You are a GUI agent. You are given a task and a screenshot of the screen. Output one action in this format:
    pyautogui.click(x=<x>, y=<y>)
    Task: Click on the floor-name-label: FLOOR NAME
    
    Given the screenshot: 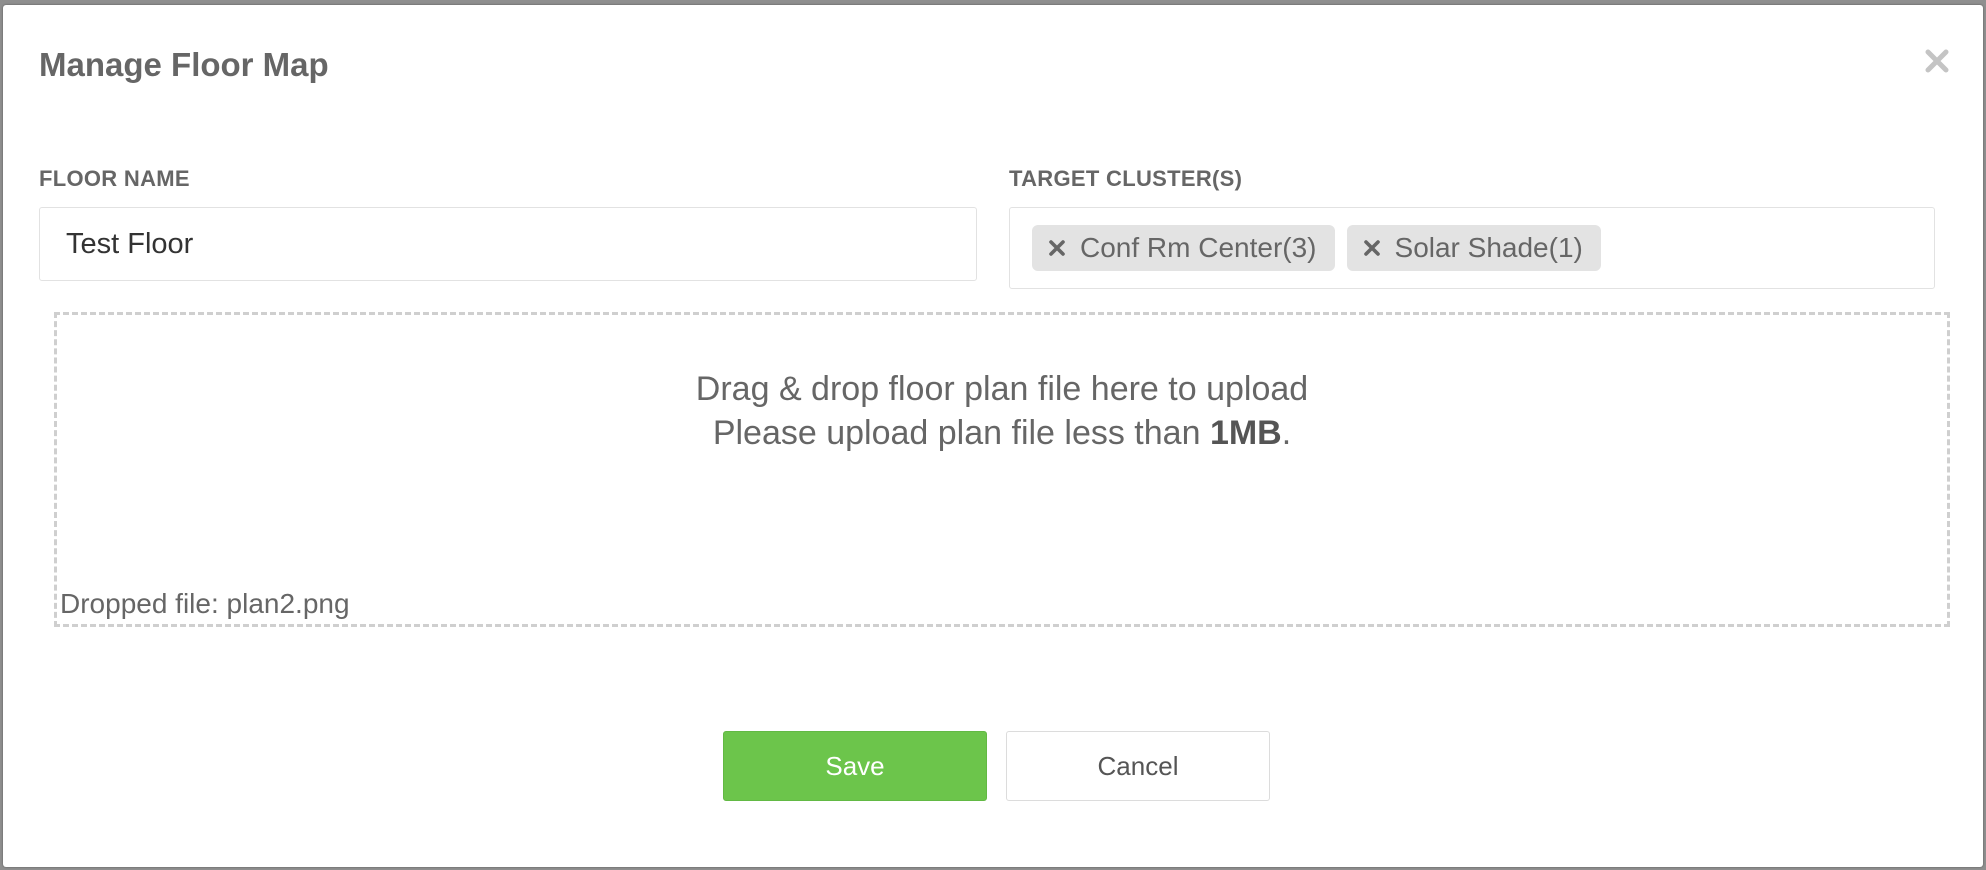 What is the action you would take?
    pyautogui.click(x=114, y=178)
    